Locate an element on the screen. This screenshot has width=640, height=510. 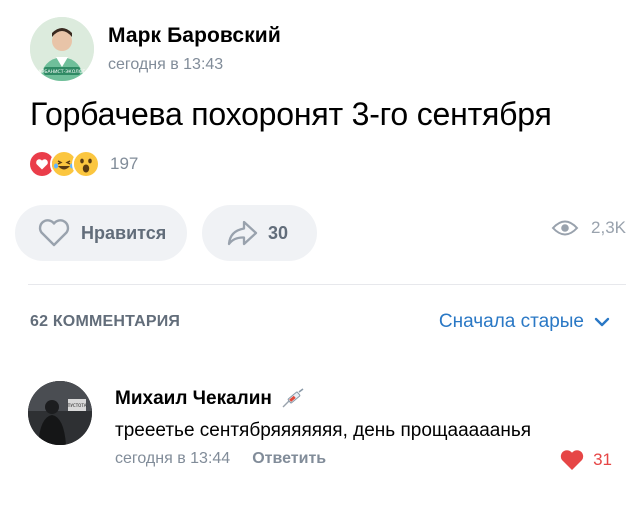
heart-outline-icon is located at coordinates (54, 233).